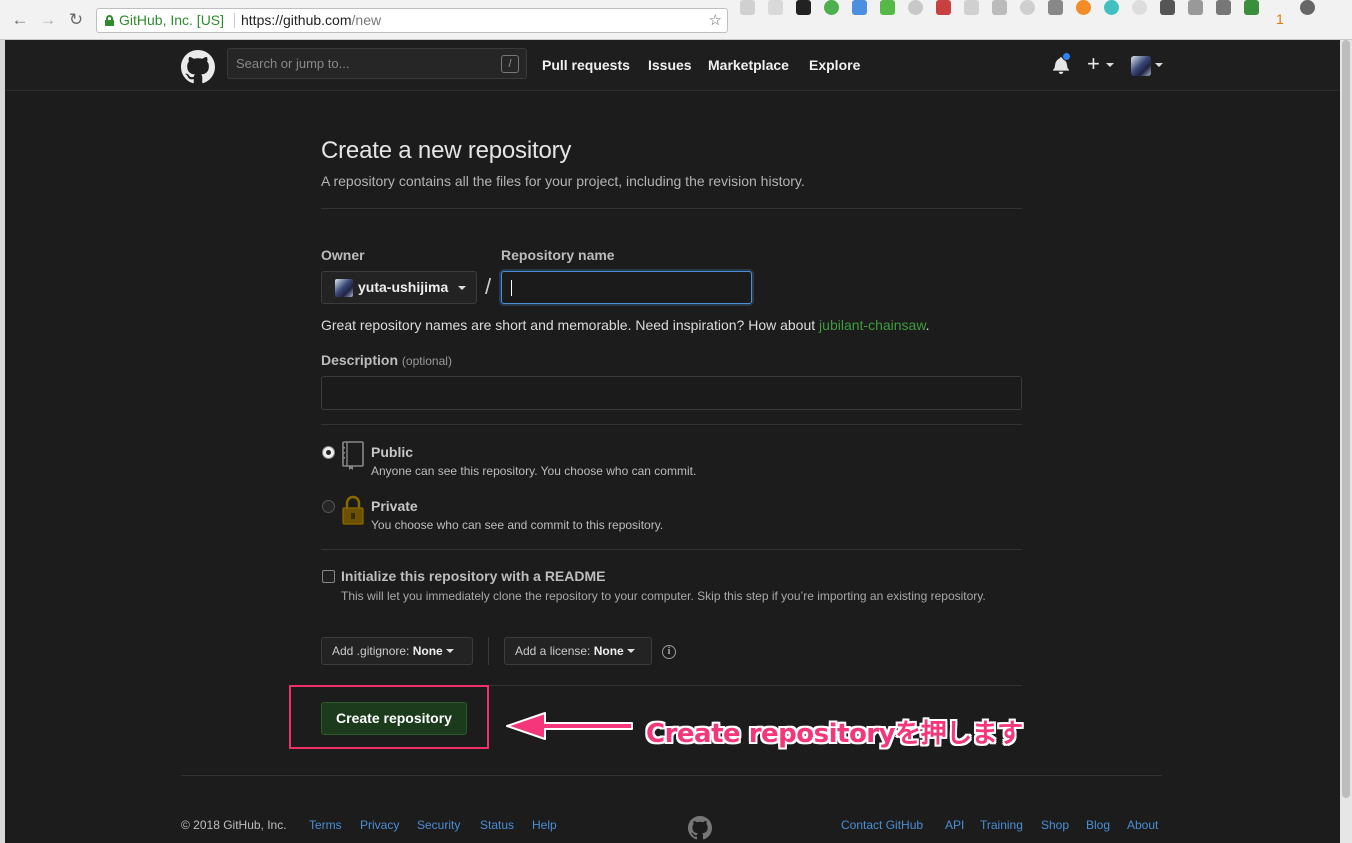  I want to click on footer-link-contact: Contact GitHub, so click(882, 825).